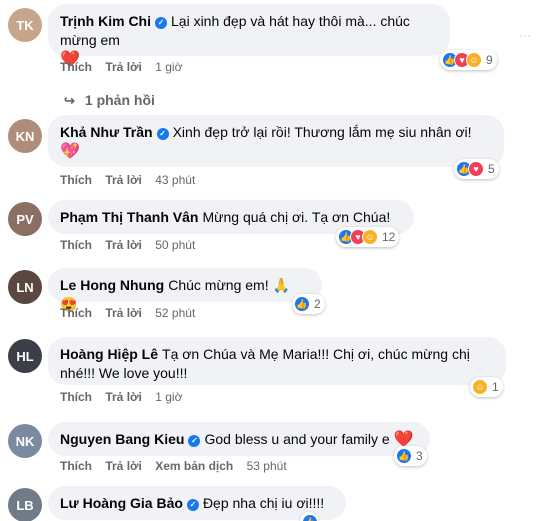 The image size is (541, 521). Describe the element at coordinates (495, 387) in the screenshot. I see `reaction-count: 1` at that location.